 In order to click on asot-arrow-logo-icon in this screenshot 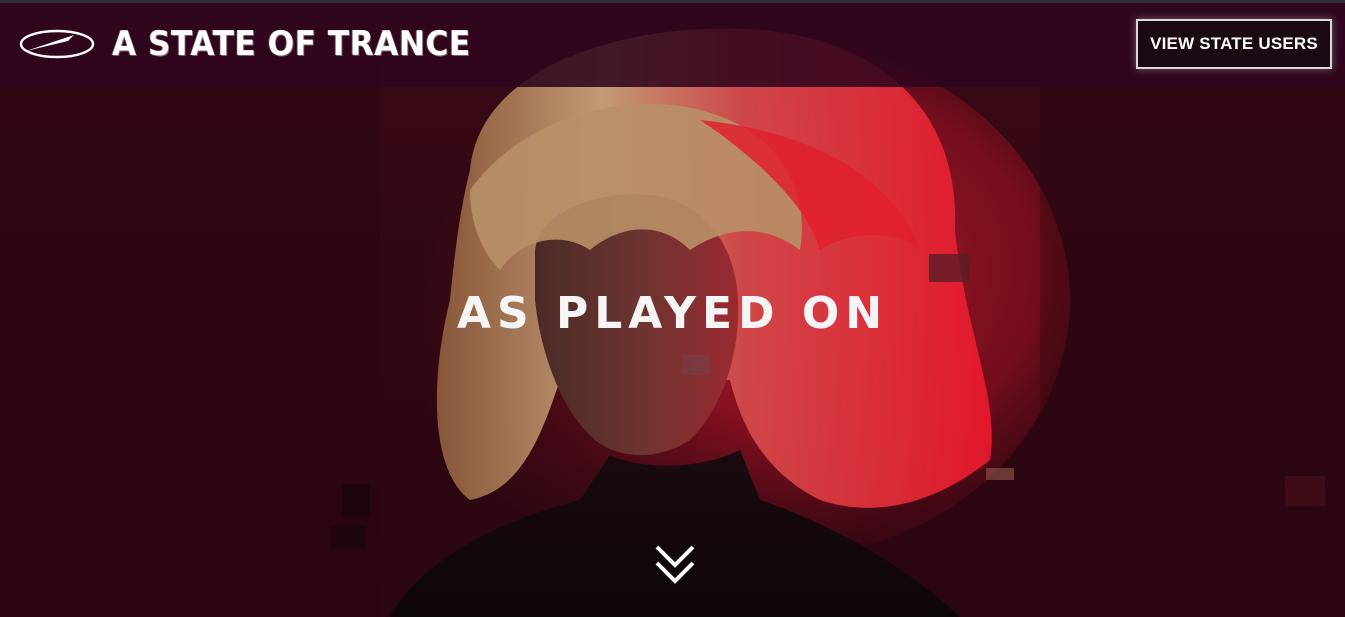, I will do `click(57, 44)`.